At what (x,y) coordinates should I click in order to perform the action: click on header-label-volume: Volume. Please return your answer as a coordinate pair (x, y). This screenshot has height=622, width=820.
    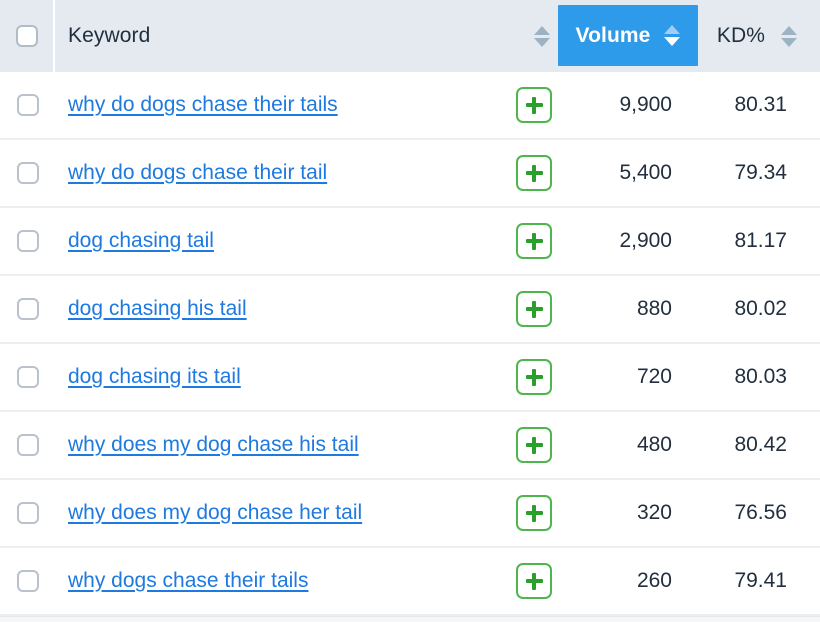
    Looking at the image, I should click on (613, 35).